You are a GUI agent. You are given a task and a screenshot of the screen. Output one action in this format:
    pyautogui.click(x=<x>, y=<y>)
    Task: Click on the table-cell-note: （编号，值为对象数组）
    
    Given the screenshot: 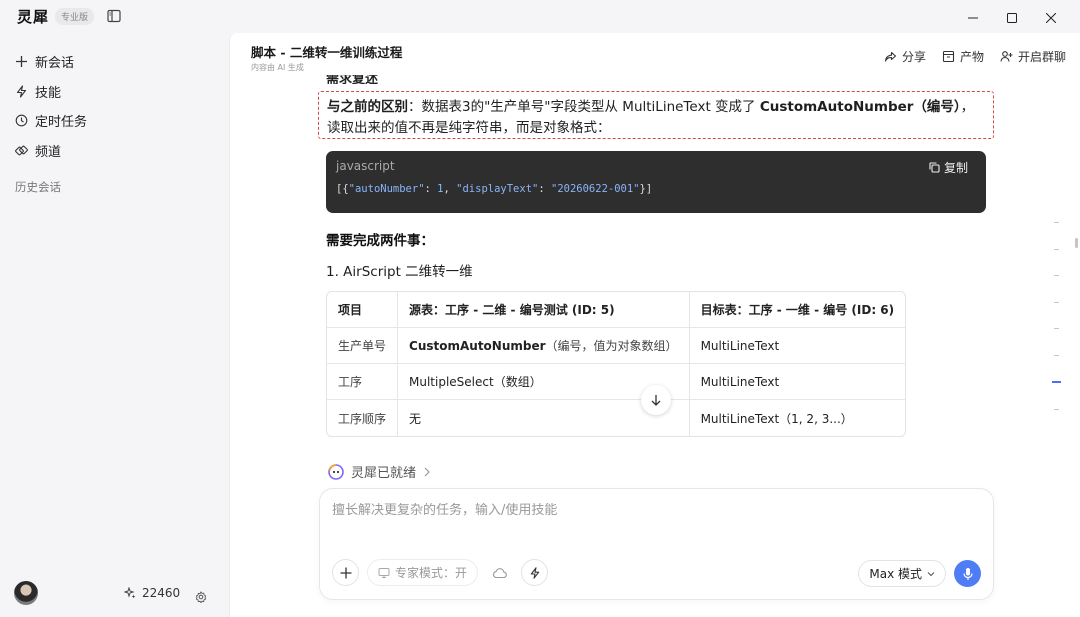 What is the action you would take?
    pyautogui.click(x=611, y=346)
    